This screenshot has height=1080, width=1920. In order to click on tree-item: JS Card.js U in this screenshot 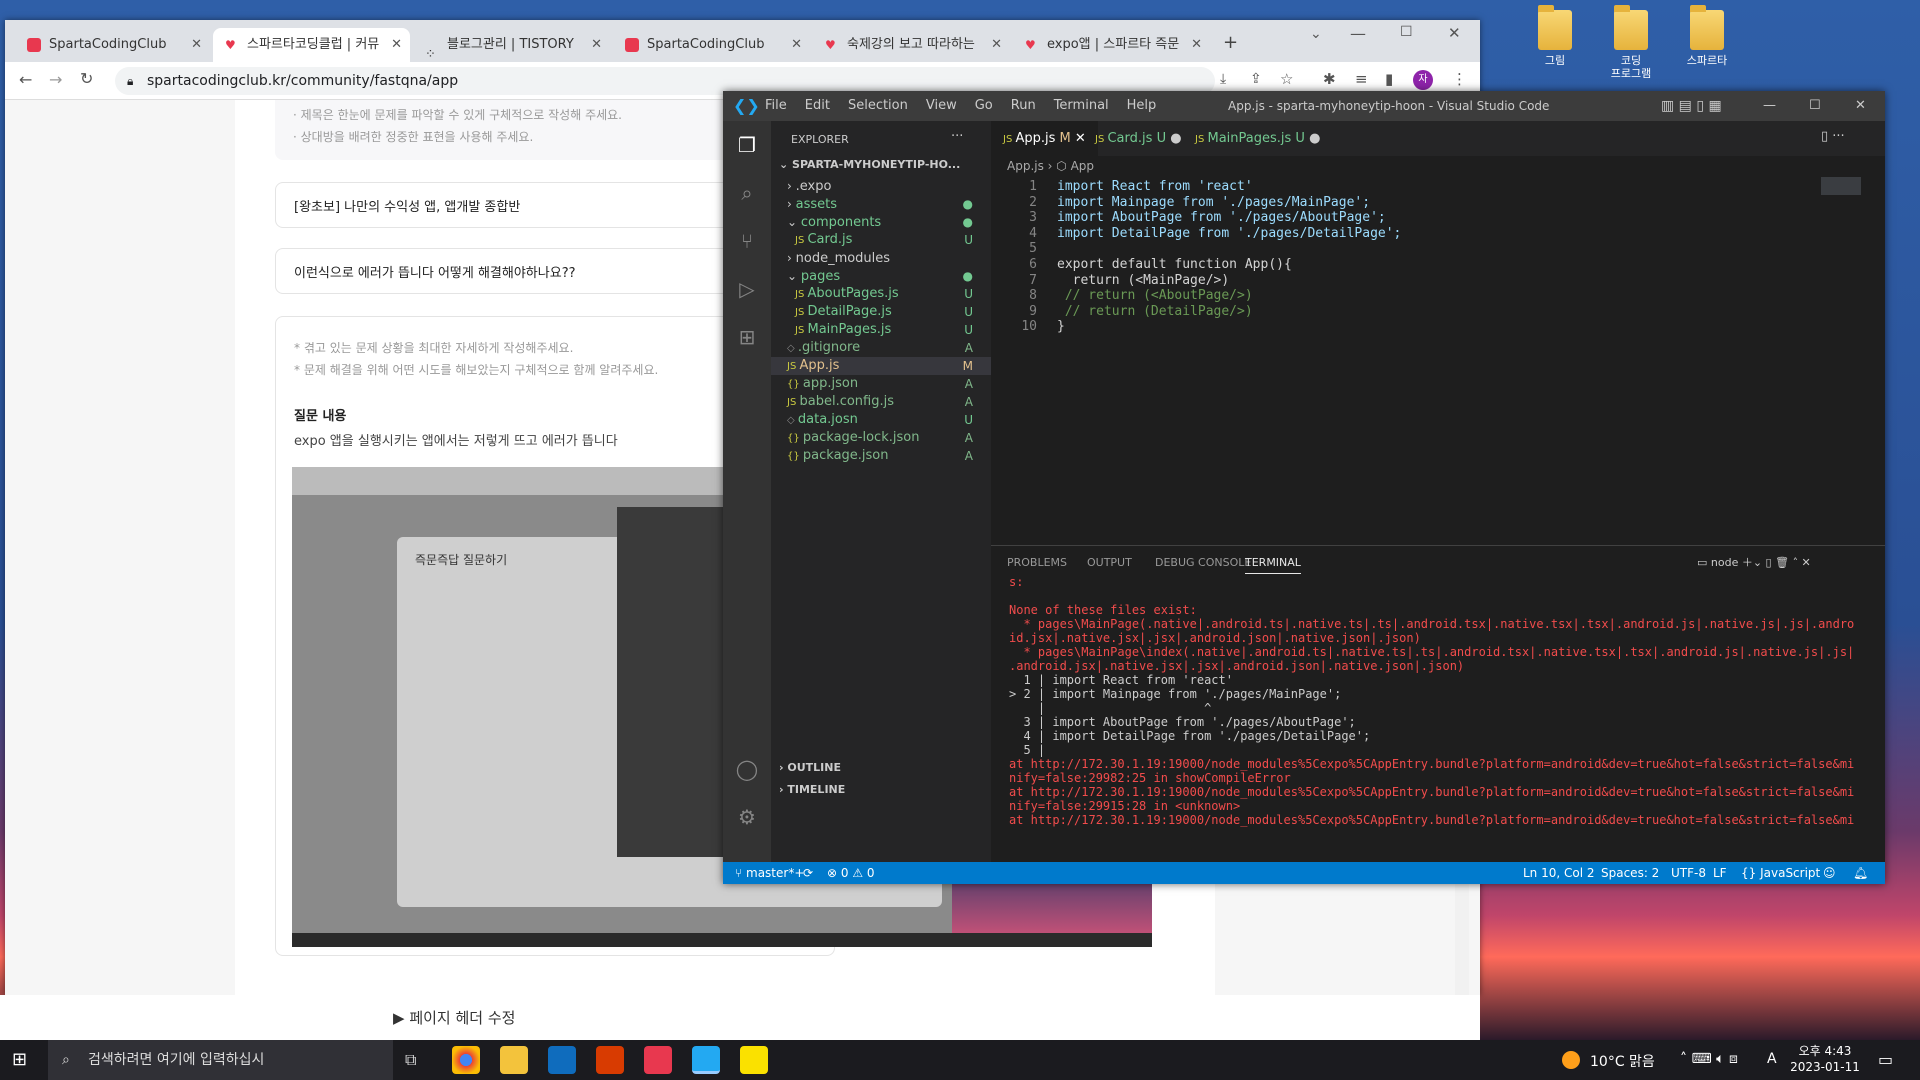, I will do `click(881, 240)`.